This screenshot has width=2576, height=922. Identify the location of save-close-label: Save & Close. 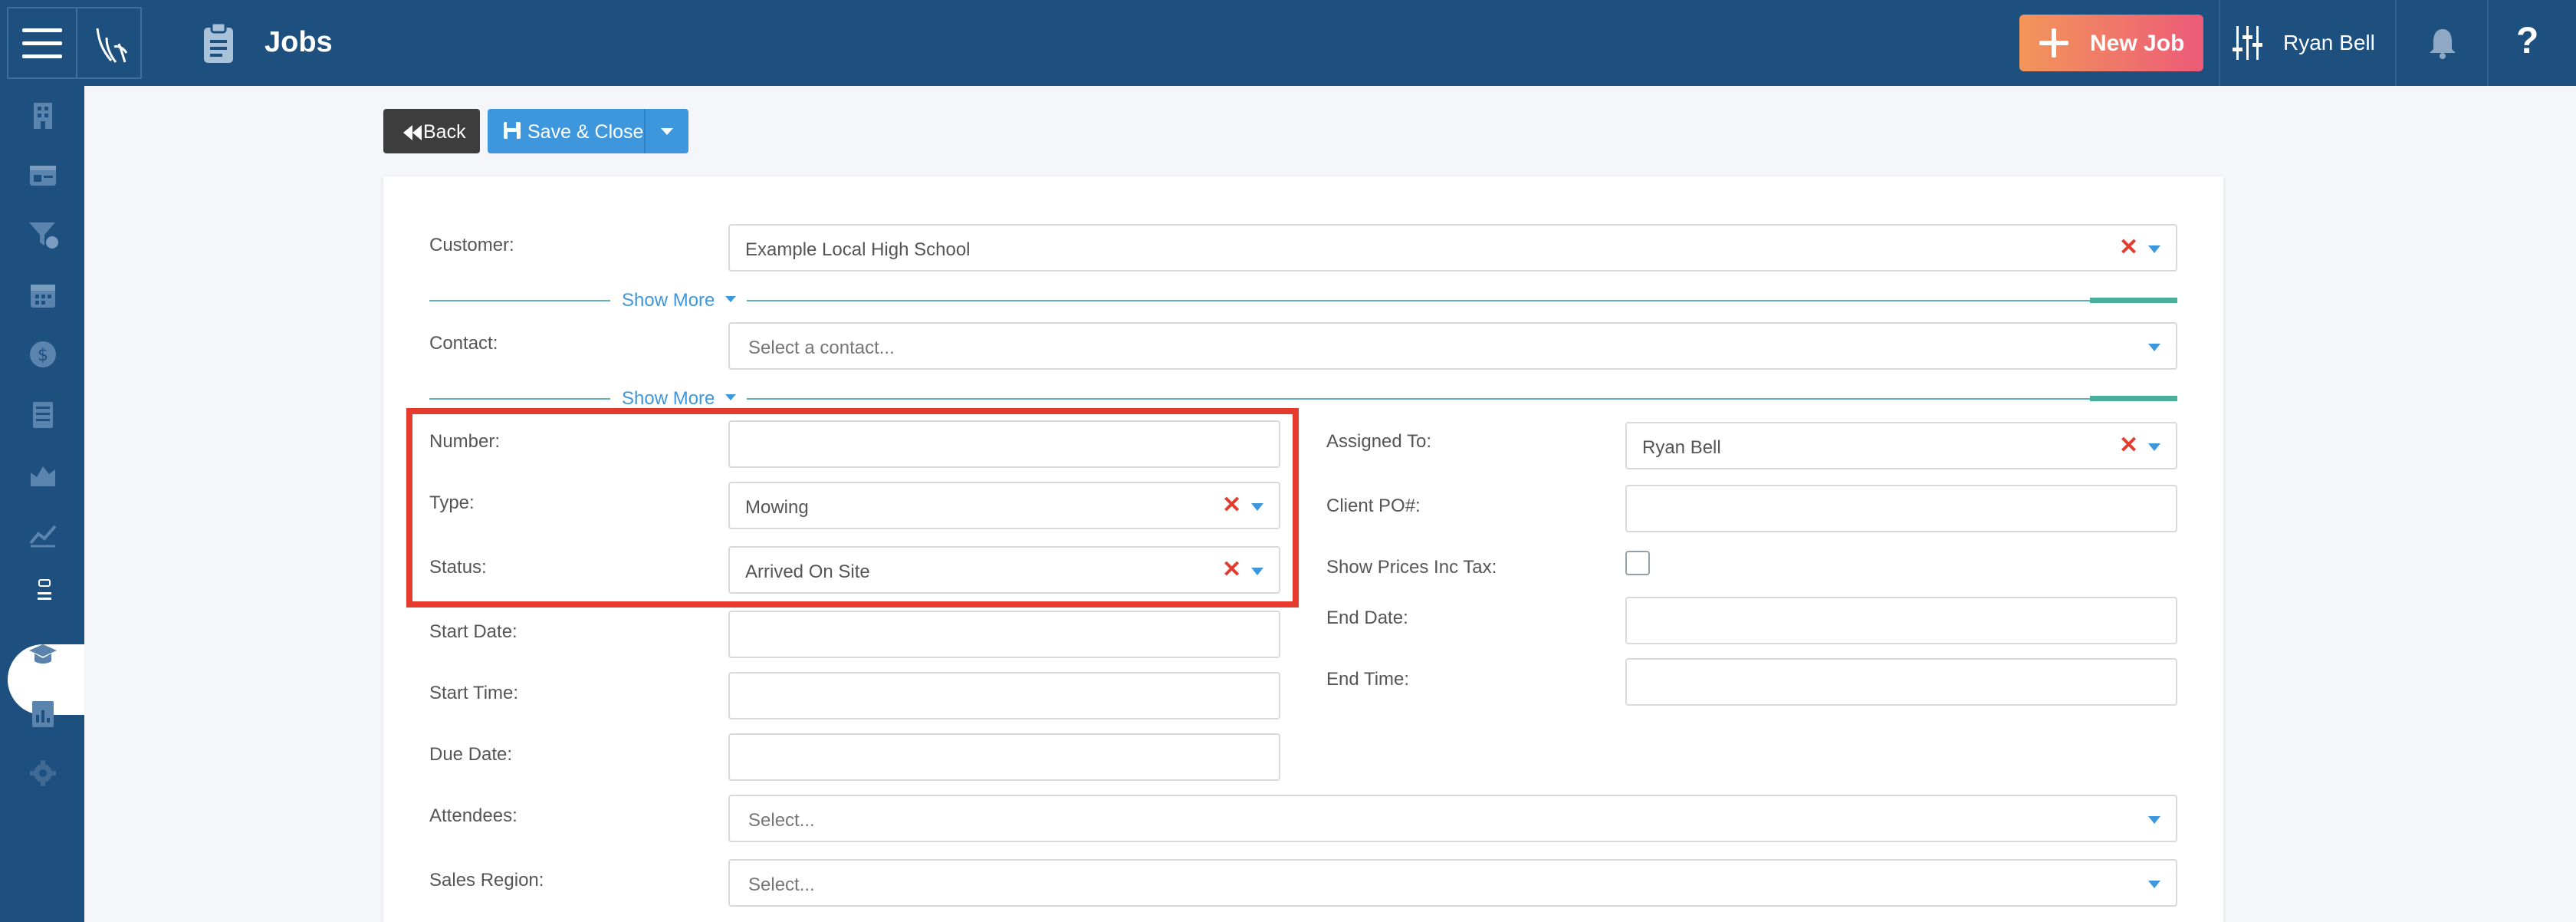
(585, 132).